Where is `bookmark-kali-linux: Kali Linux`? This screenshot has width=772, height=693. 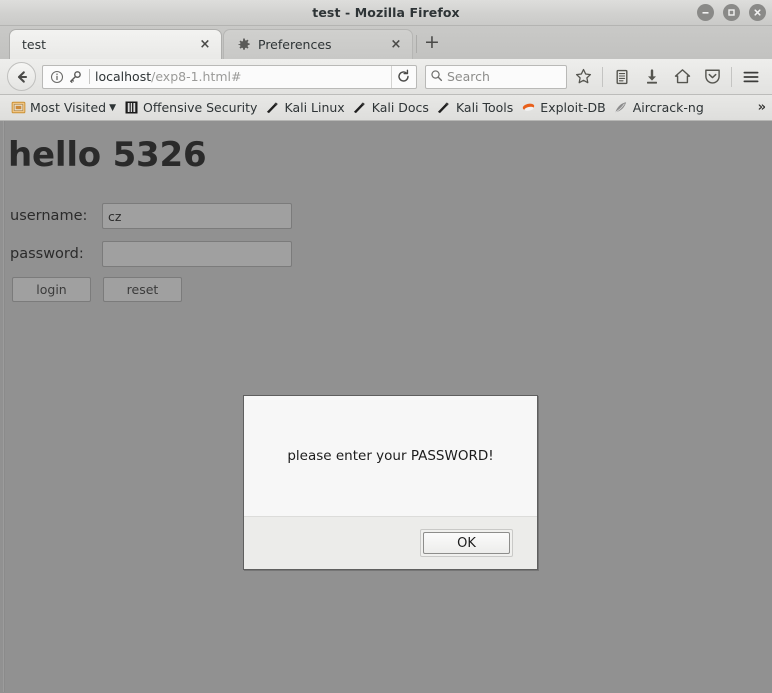 bookmark-kali-linux: Kali Linux is located at coordinates (305, 108).